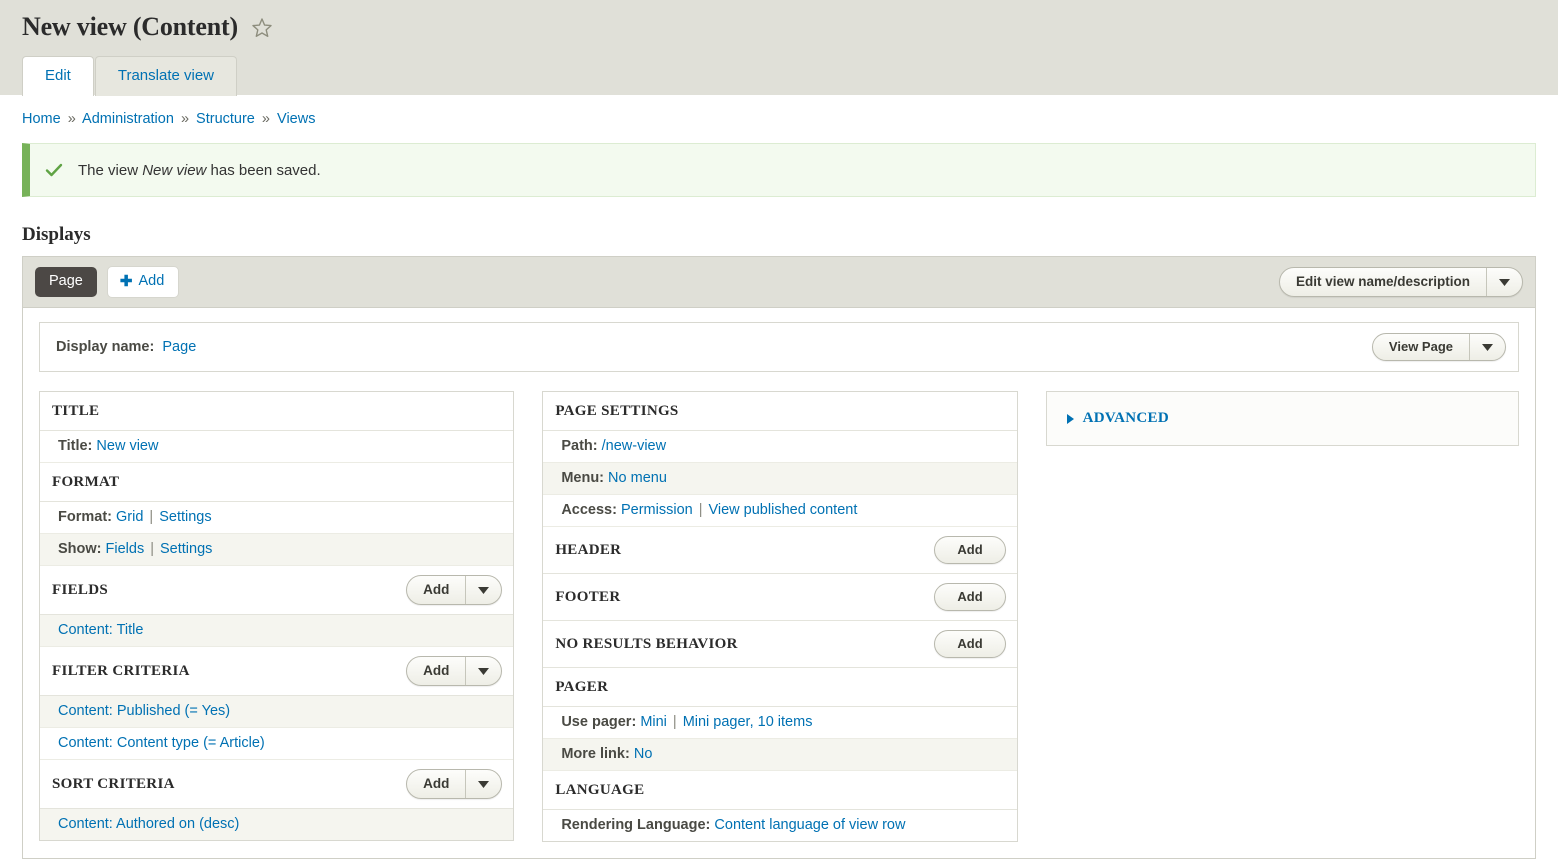 The image size is (1558, 859). What do you see at coordinates (780, 551) in the screenshot?
I see `bucket-header-header: HEADER Add` at bounding box center [780, 551].